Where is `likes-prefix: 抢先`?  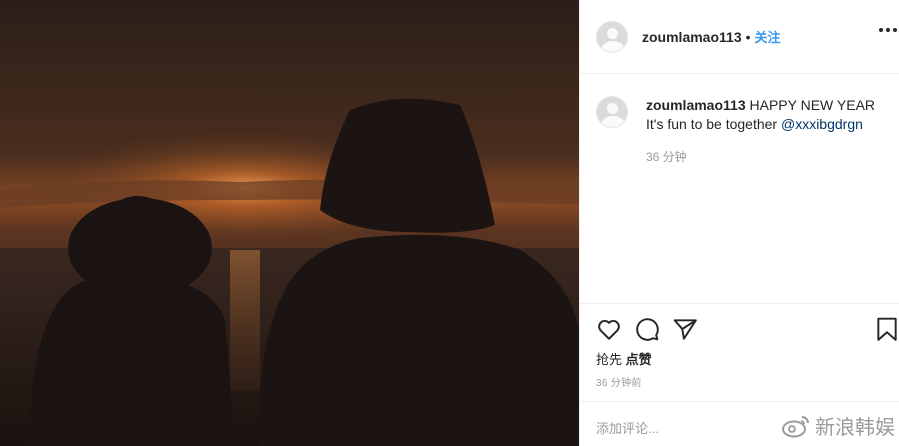
likes-prefix: 抢先 is located at coordinates (611, 359).